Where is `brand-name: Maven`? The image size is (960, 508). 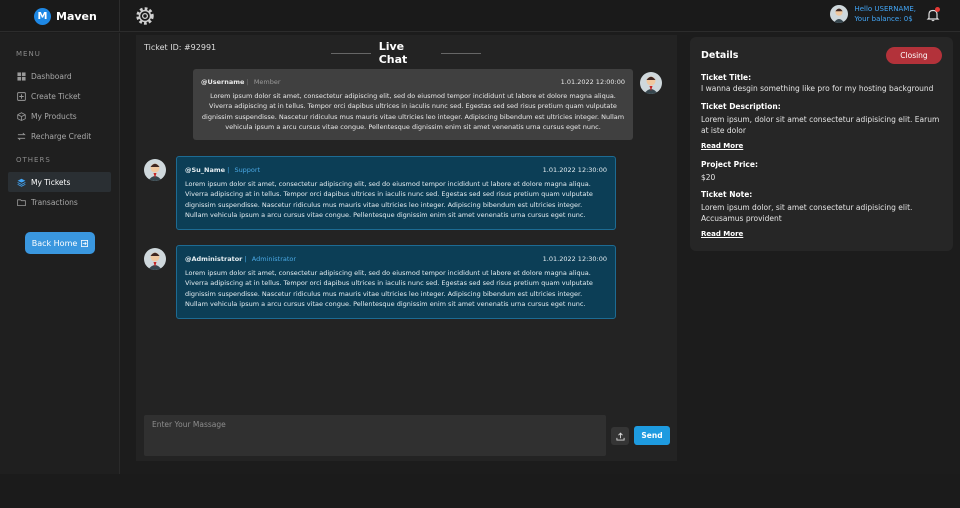
brand-name: Maven is located at coordinates (76, 16).